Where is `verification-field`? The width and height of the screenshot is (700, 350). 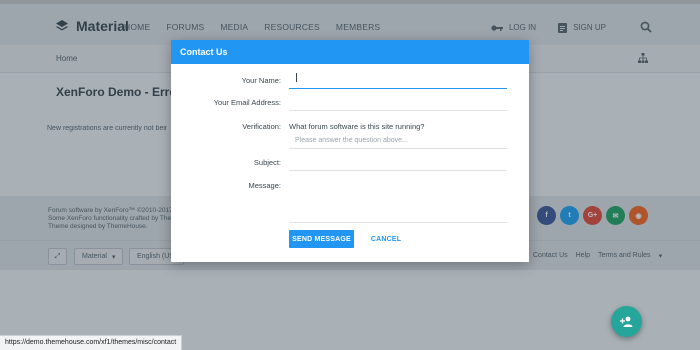
verification-field is located at coordinates (398, 140).